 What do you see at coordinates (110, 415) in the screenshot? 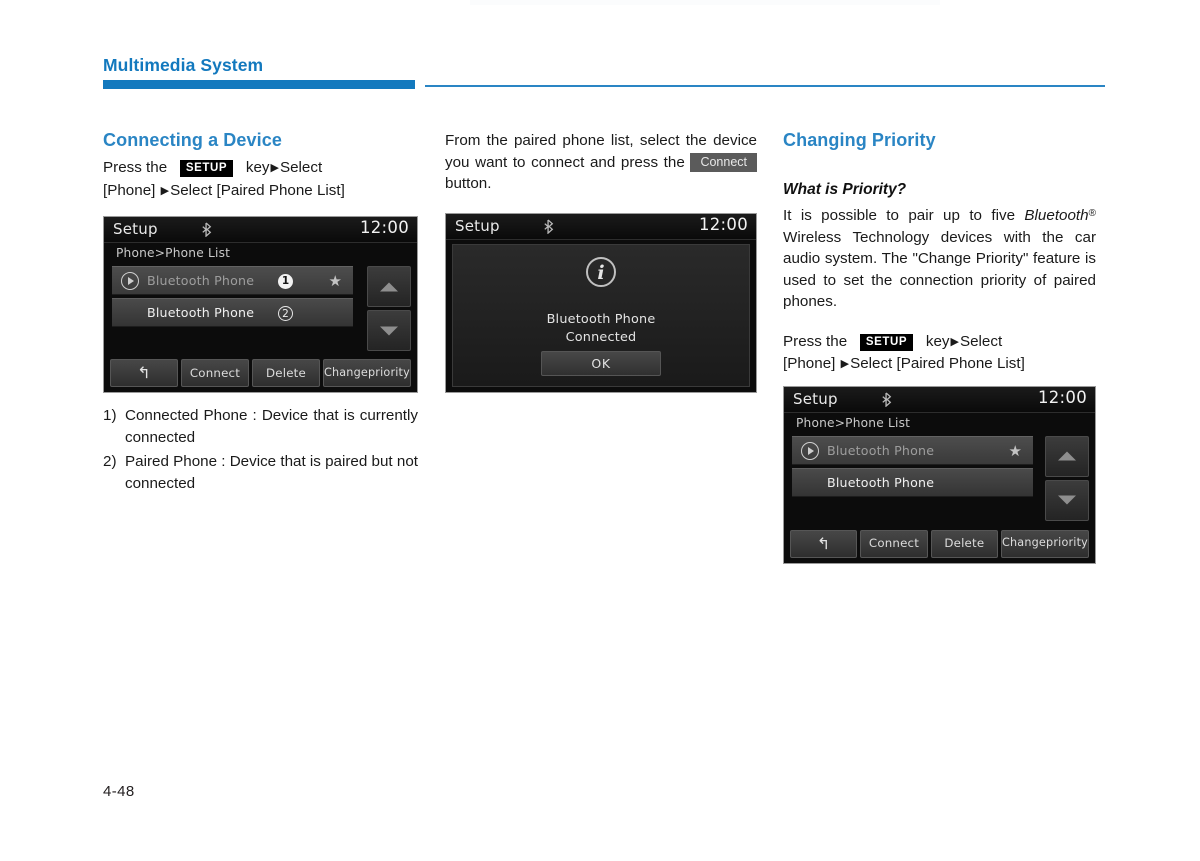
I see `note-marker: 1)` at bounding box center [110, 415].